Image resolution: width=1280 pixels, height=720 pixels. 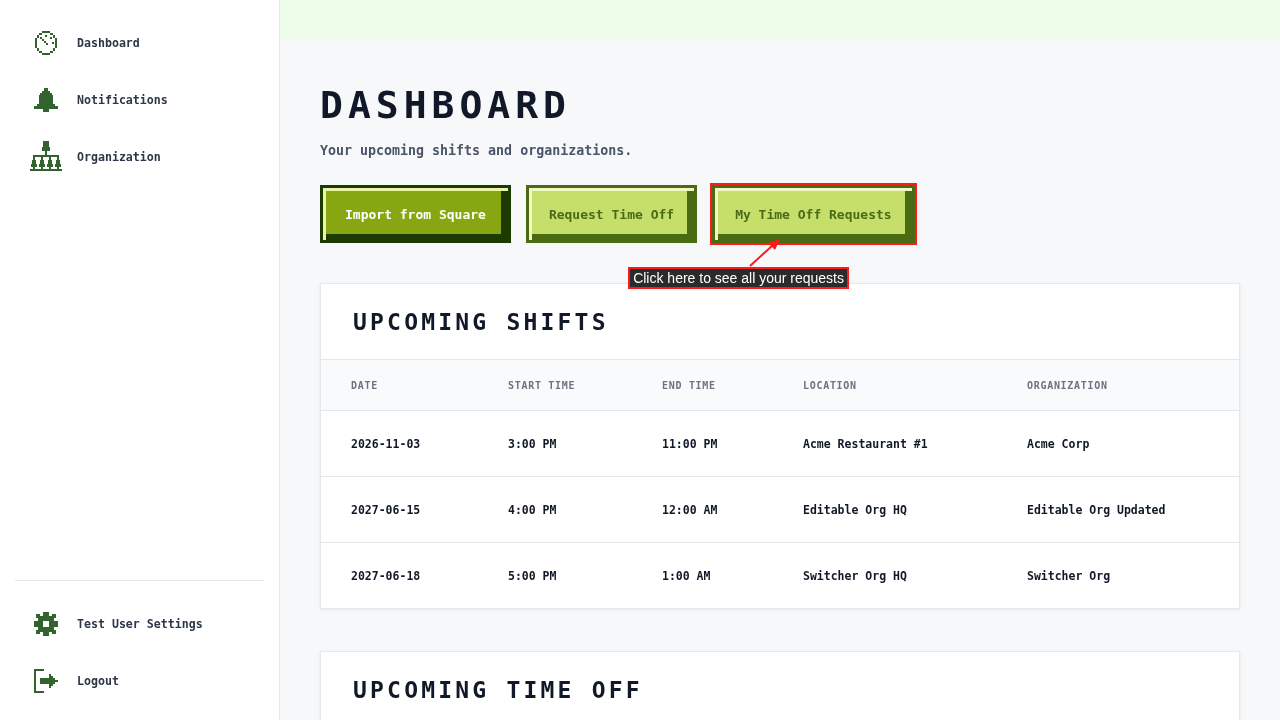 What do you see at coordinates (105, 623) in the screenshot?
I see `nav-item: Test User Settings` at bounding box center [105, 623].